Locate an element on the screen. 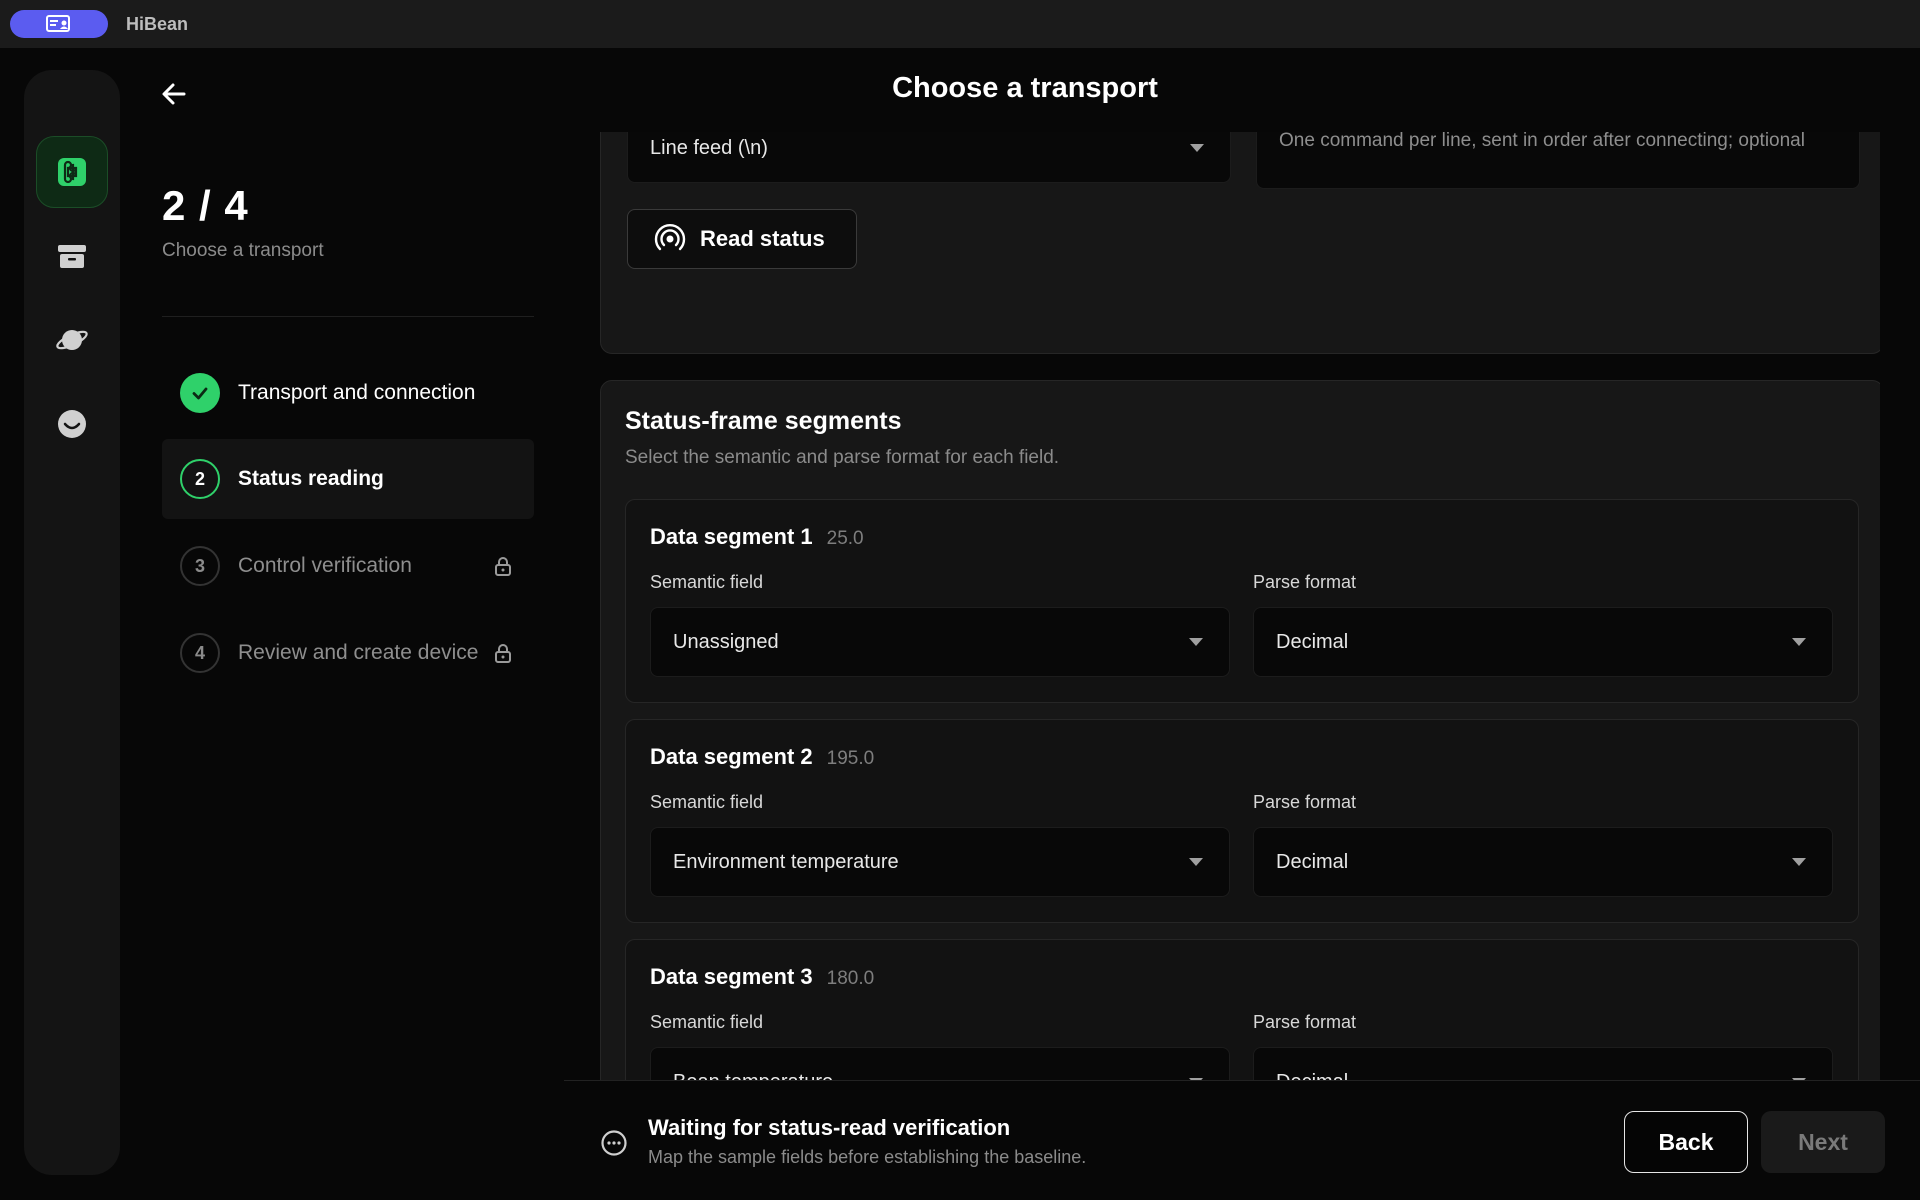 The width and height of the screenshot is (1920, 1200). segment-sample-value: 195.0 is located at coordinates (850, 758).